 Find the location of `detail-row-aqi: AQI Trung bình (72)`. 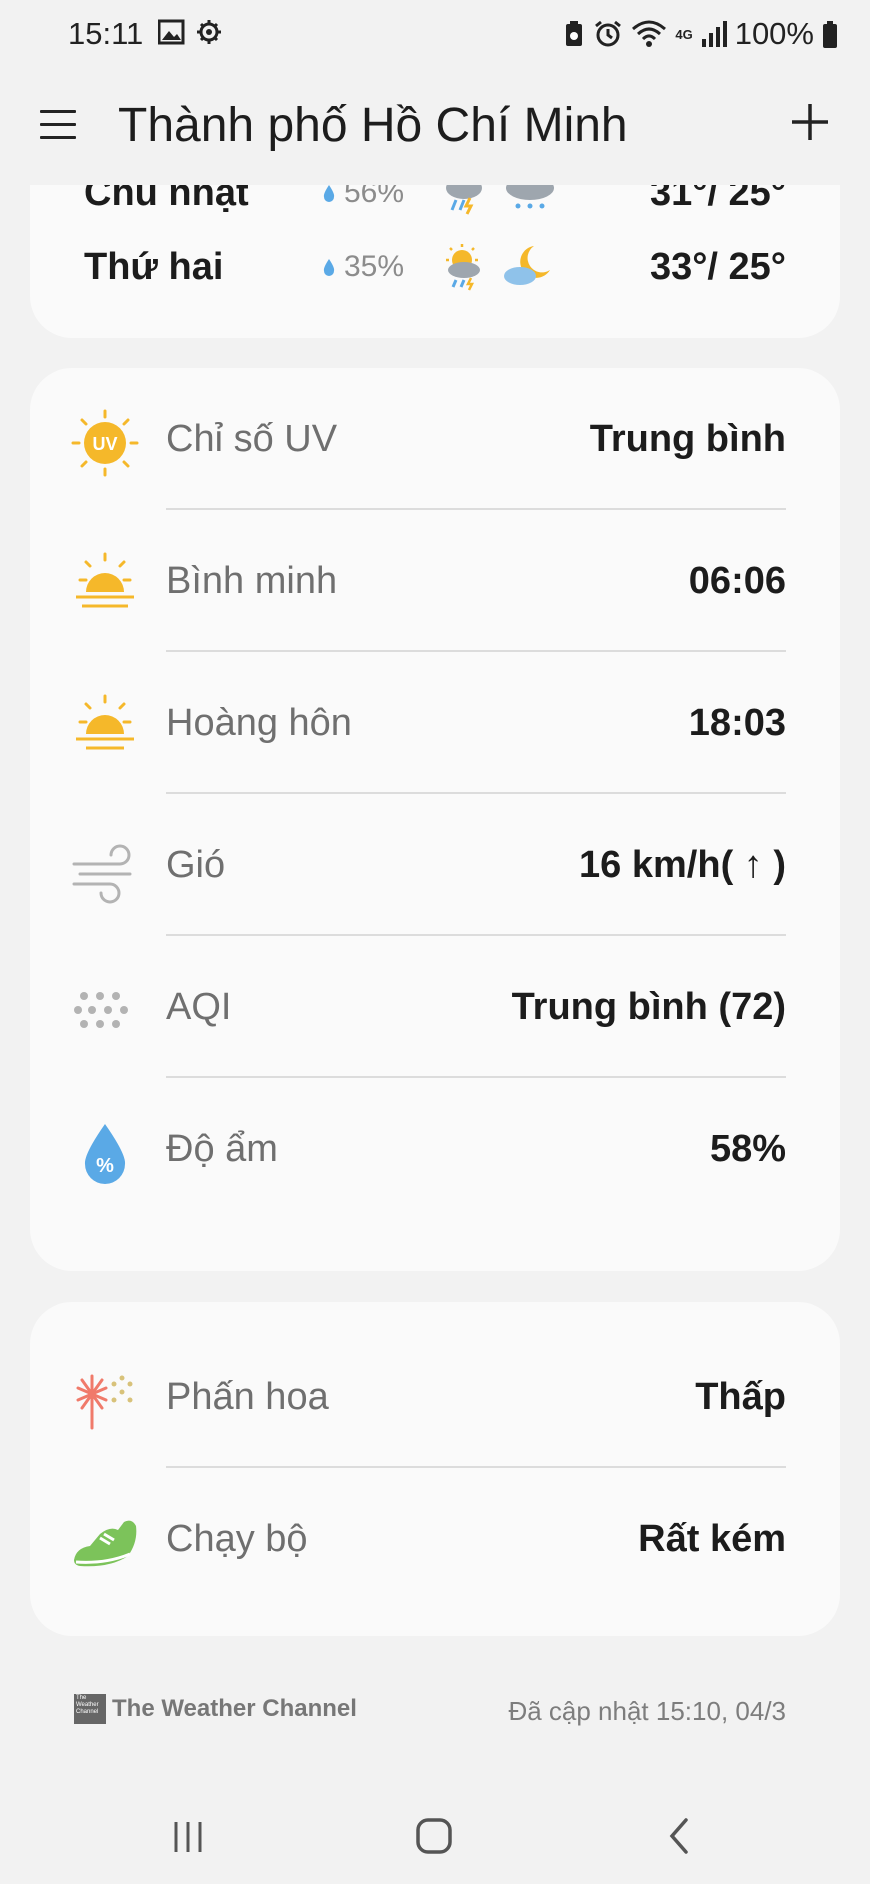

detail-row-aqi: AQI Trung bình (72) is located at coordinates (435, 1007).